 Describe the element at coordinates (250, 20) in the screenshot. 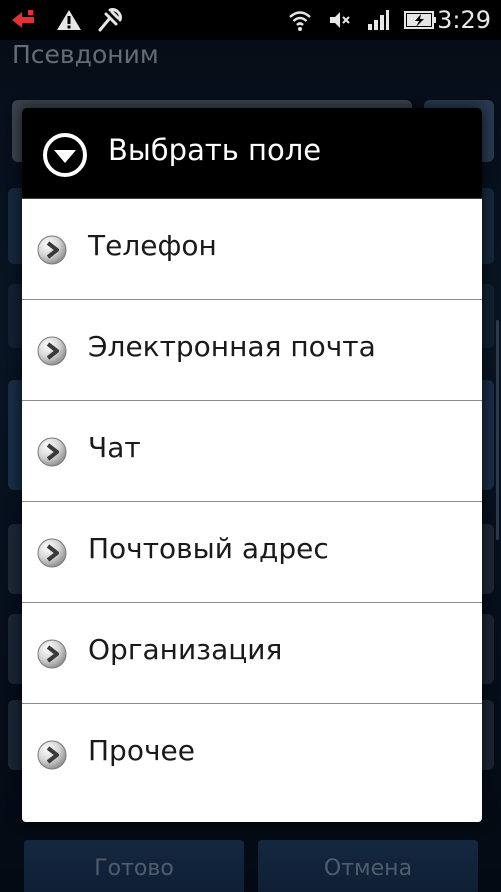

I see `status-bar: 3:29` at that location.